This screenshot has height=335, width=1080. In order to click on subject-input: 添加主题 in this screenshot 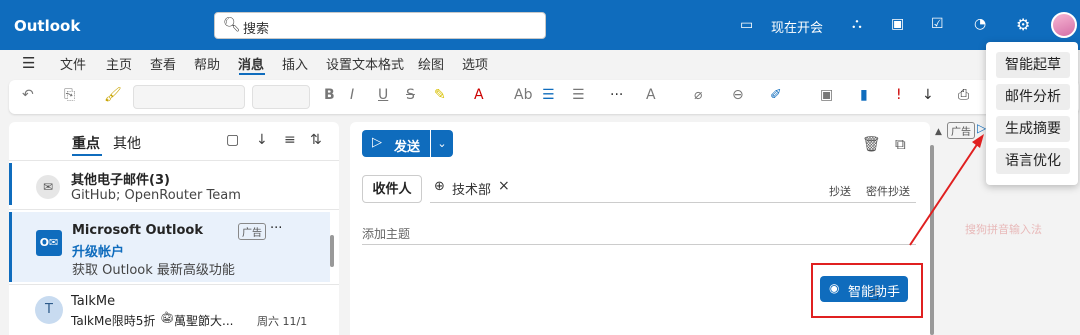, I will do `click(386, 233)`.